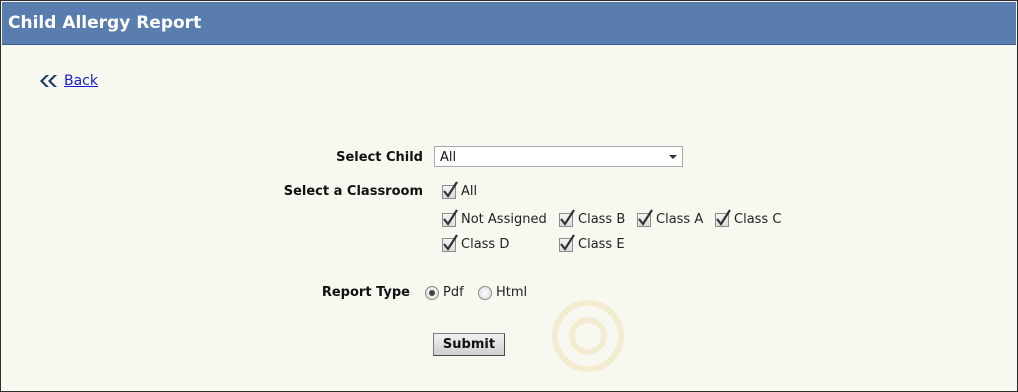 The image size is (1018, 392). I want to click on classroom-checkbox-class-a: Class A, so click(670, 217).